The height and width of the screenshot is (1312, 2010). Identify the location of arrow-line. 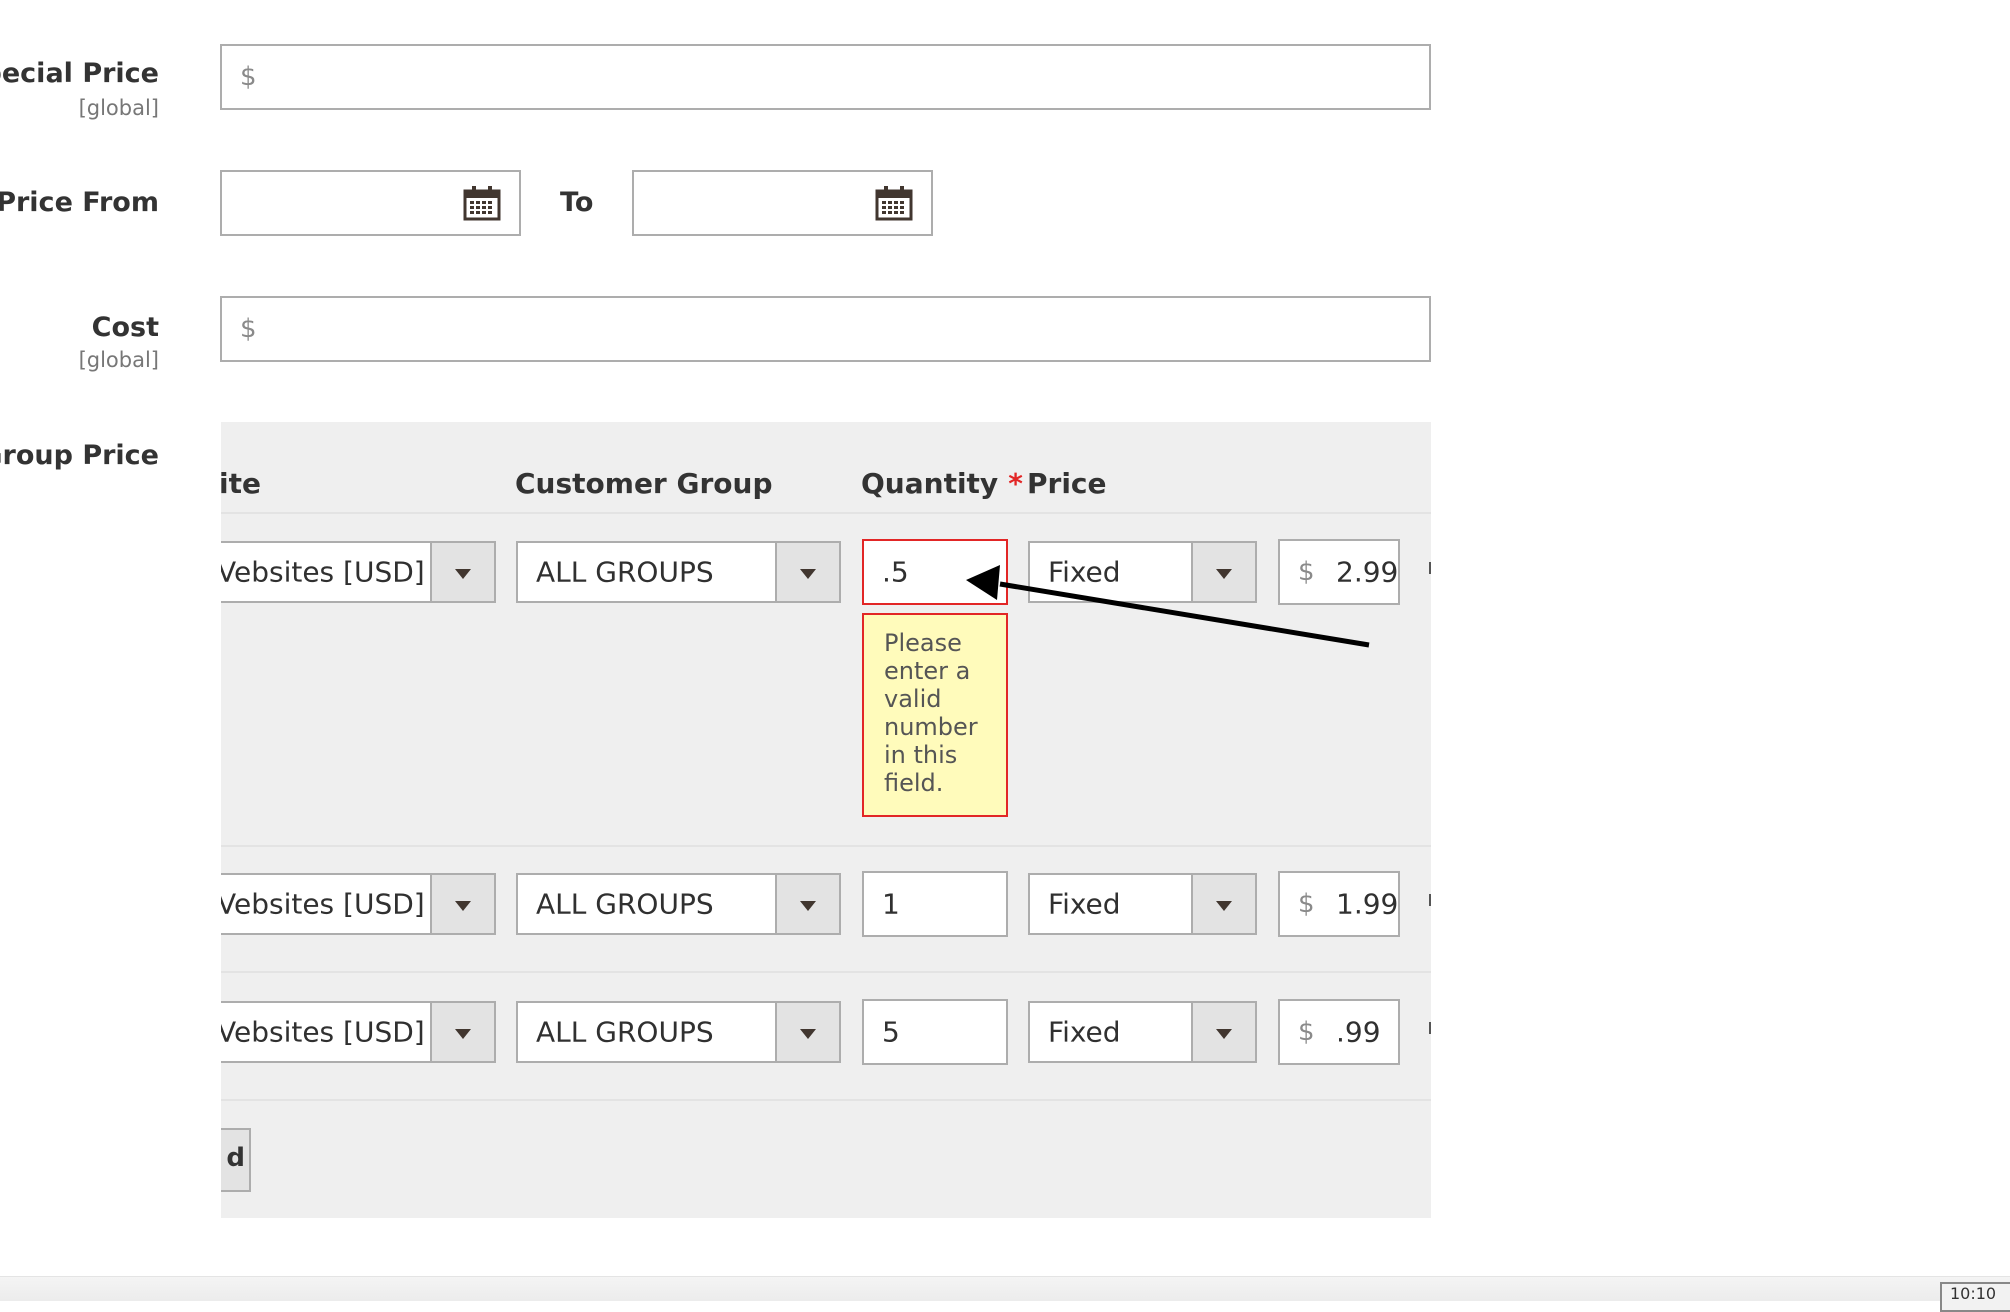
(1184, 614).